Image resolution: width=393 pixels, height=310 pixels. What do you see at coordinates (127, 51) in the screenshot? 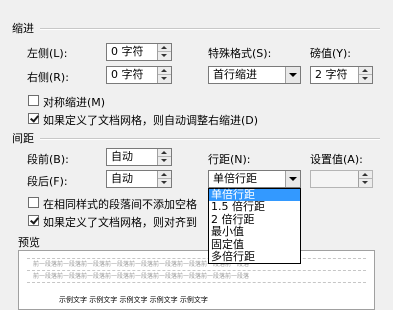
I see `left-indent-value: 0 字符` at bounding box center [127, 51].